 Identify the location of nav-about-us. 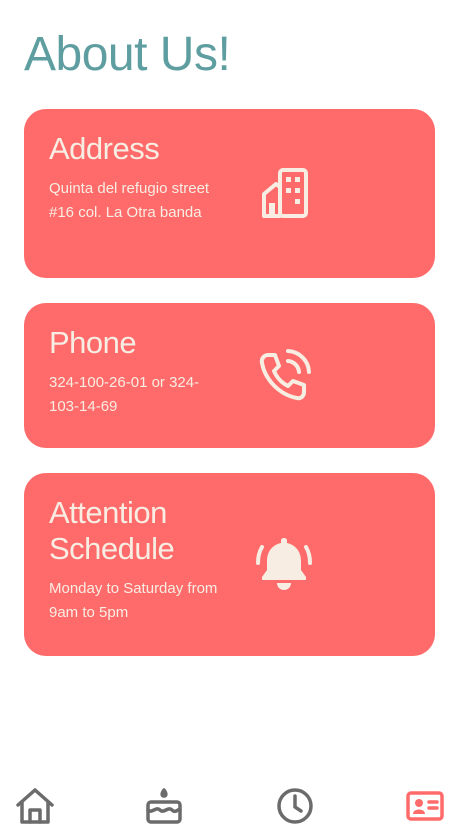
(425, 806).